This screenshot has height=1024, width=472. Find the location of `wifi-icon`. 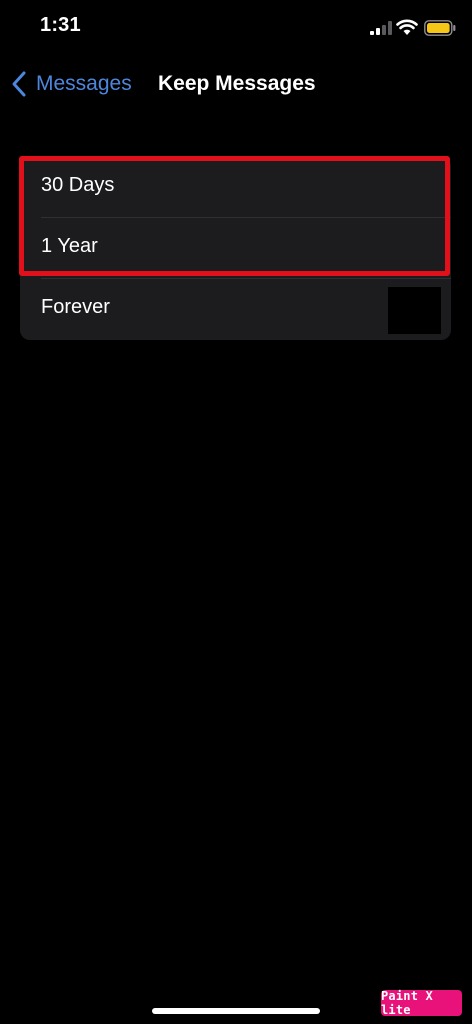

wifi-icon is located at coordinates (407, 27).